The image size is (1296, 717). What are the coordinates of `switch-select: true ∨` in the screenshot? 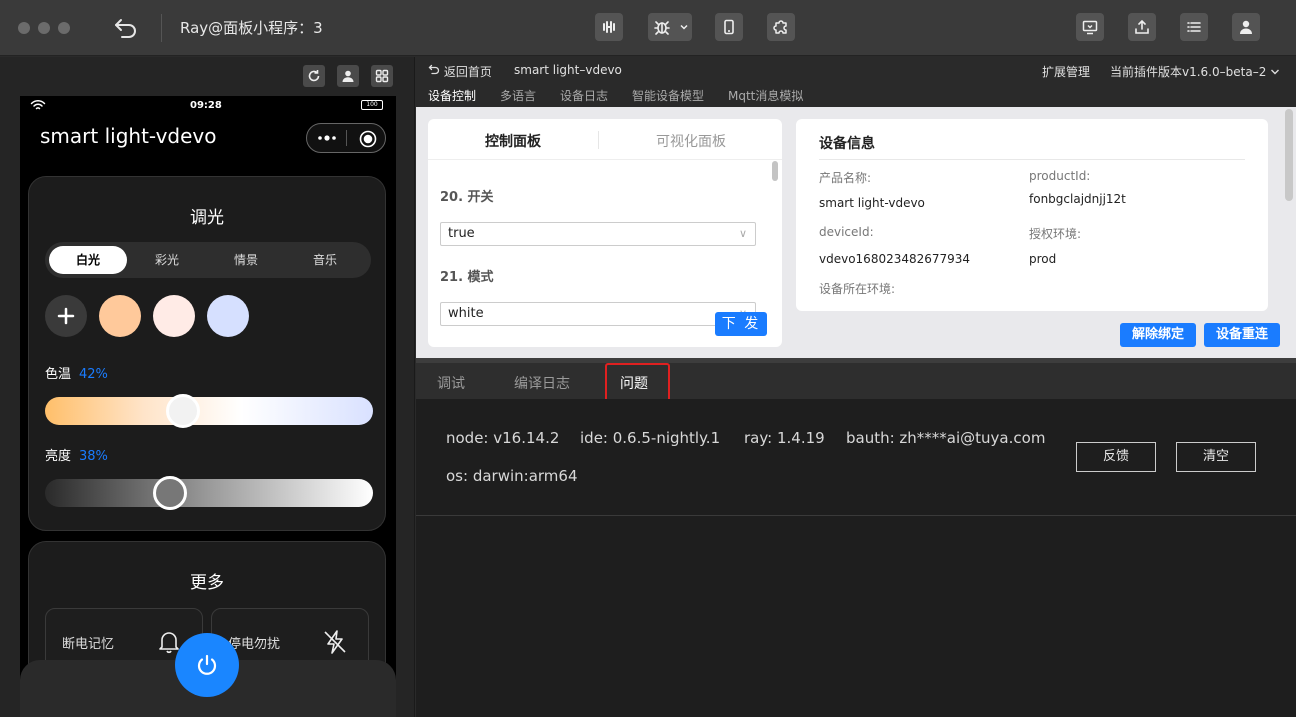 It's located at (598, 234).